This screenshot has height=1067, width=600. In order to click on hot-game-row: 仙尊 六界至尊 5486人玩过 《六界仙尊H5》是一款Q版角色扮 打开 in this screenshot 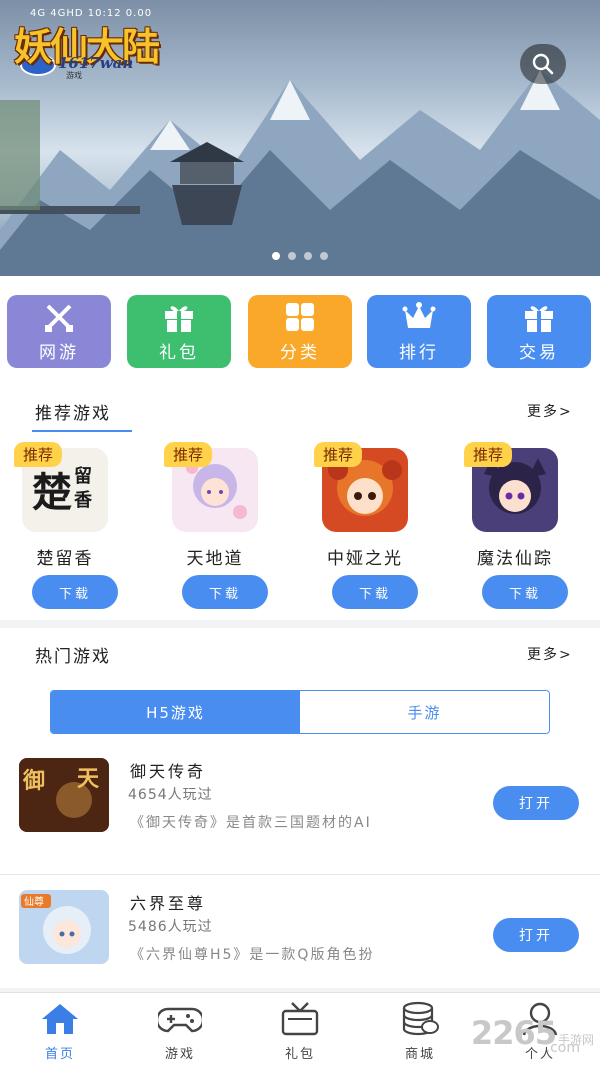, I will do `click(300, 945)`.